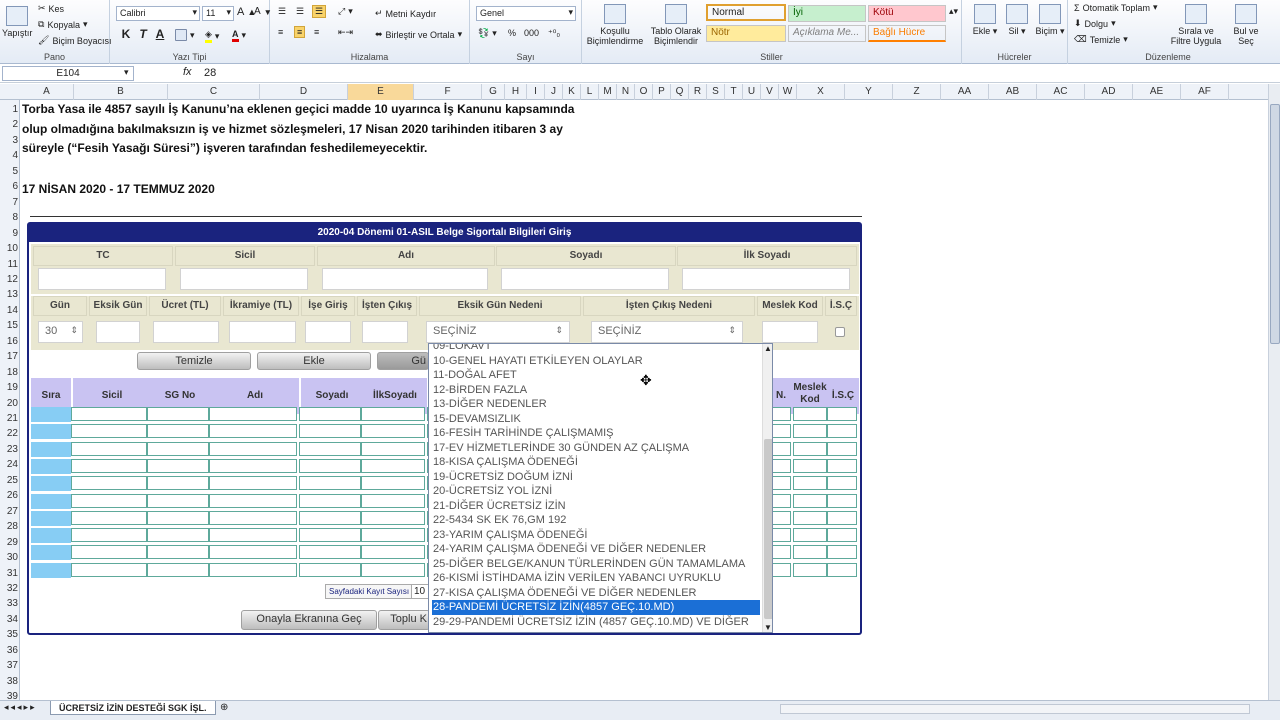 This screenshot has width=1280, height=720. What do you see at coordinates (615, 25) in the screenshot?
I see `conditional-formatting-button: Koşullu Biçimlendirme` at bounding box center [615, 25].